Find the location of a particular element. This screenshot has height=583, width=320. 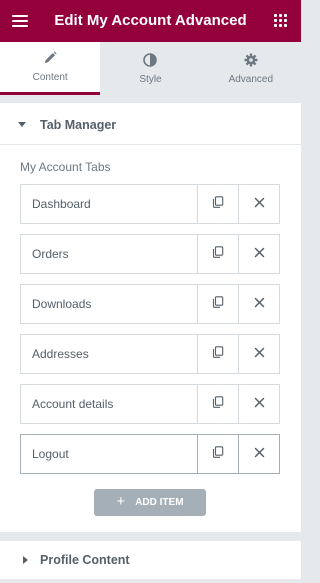

repeater-item: Dashboard is located at coordinates (150, 204).